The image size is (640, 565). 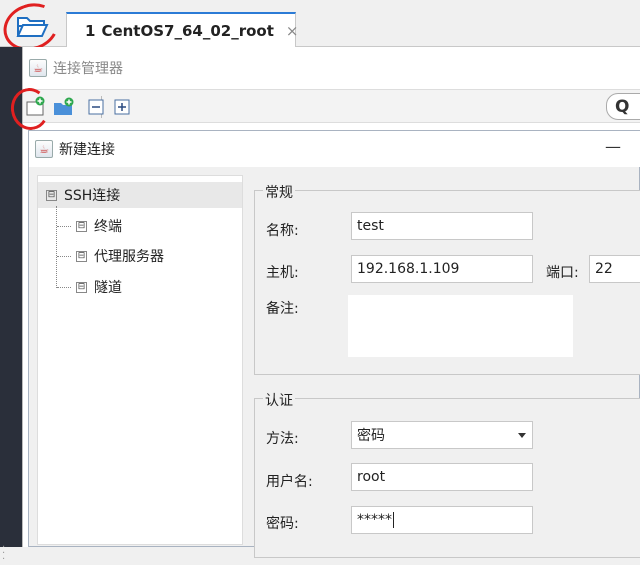 I want to click on connection-manager-toolbar: Q, so click(x=323, y=109).